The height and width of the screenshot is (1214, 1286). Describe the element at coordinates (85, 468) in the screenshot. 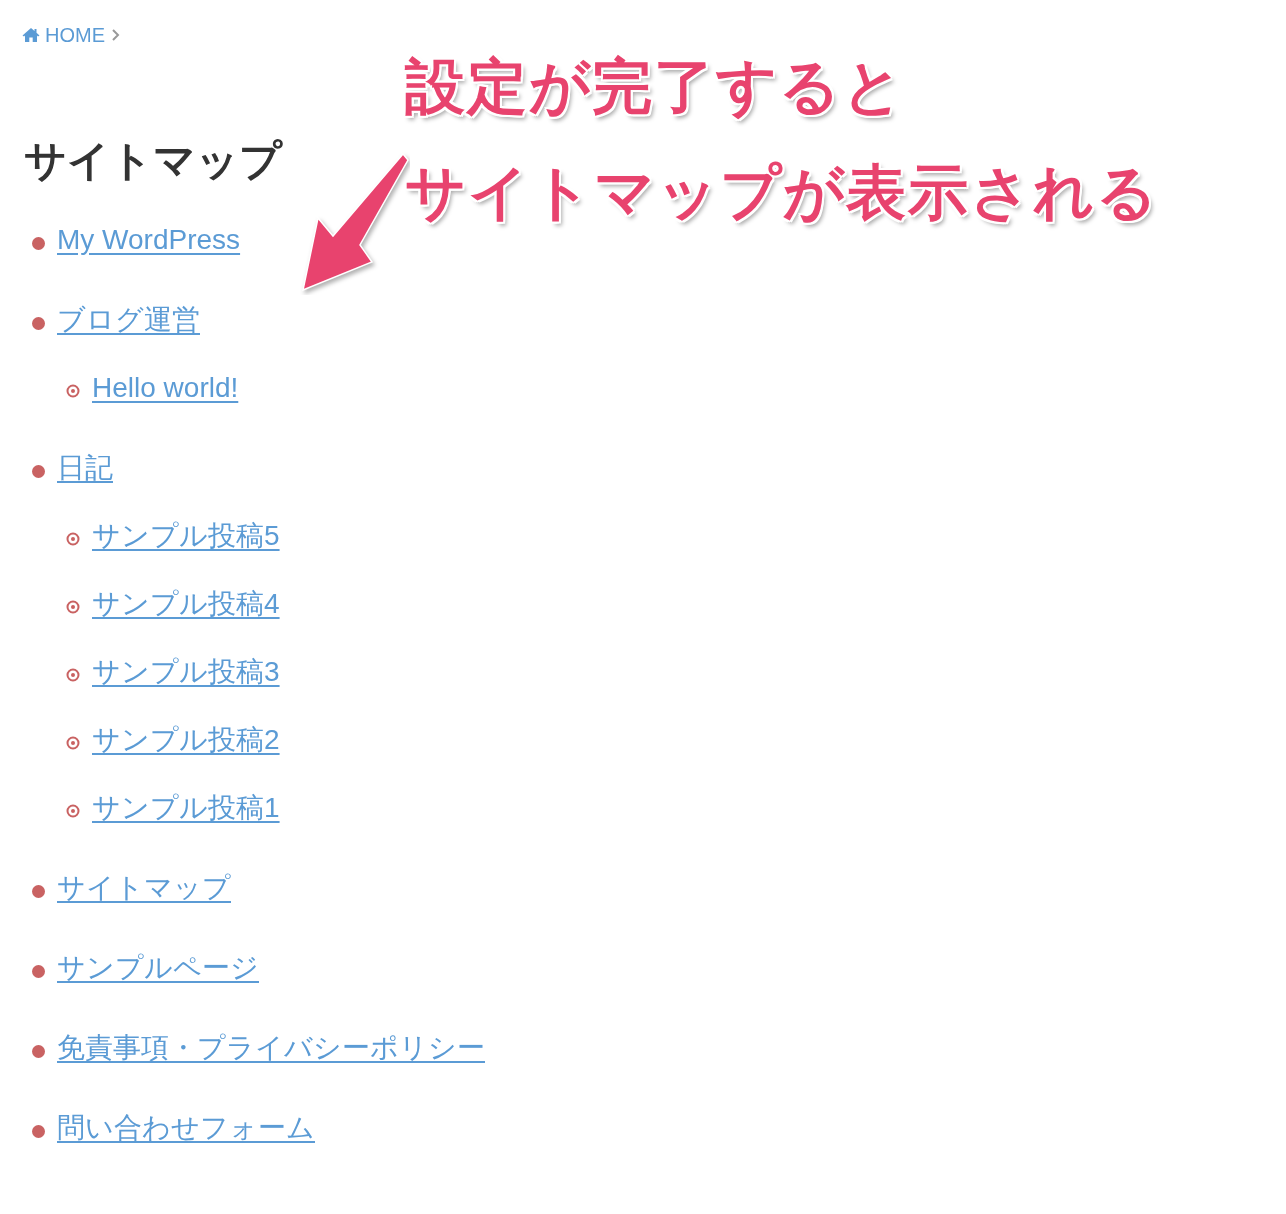

I see `sitemap-link: 日記` at that location.